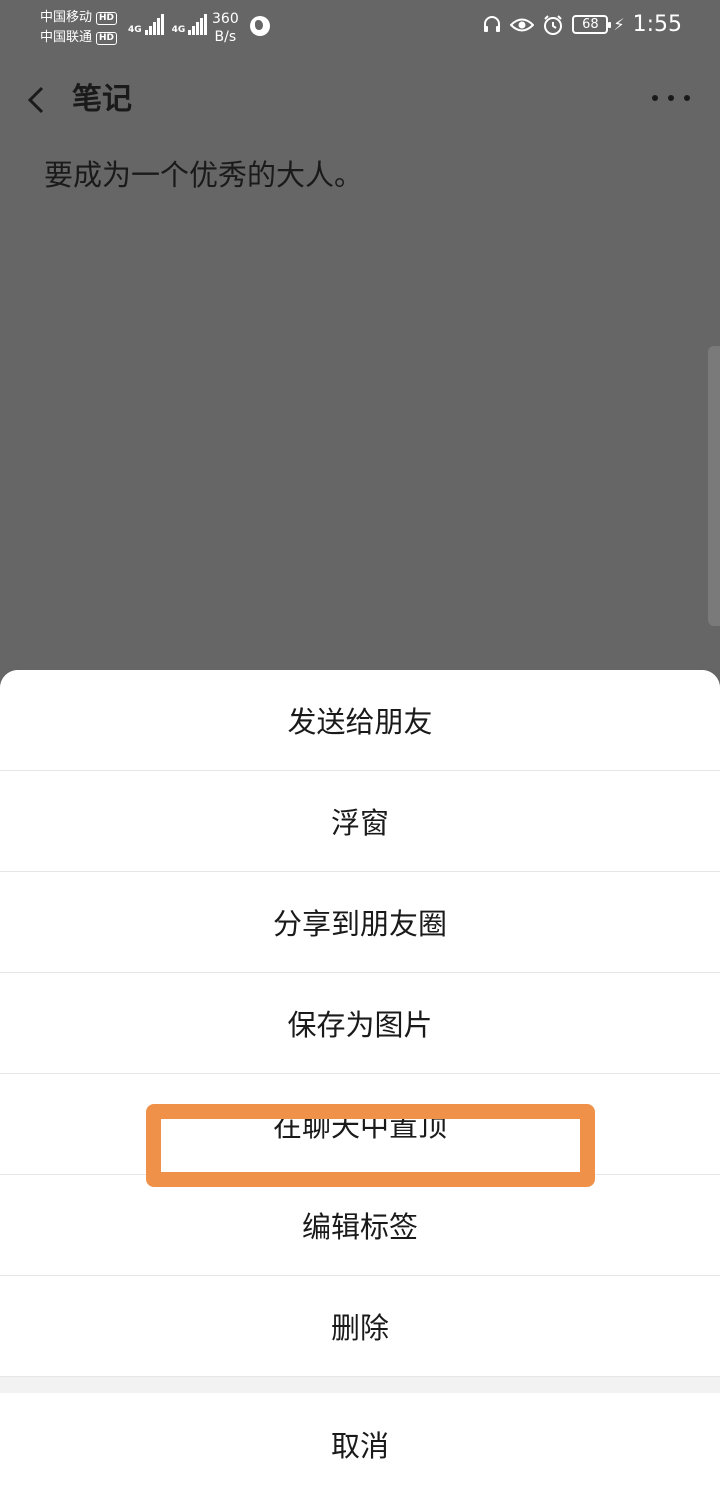  What do you see at coordinates (360, 821) in the screenshot?
I see `floating-window-option: 浮窗` at bounding box center [360, 821].